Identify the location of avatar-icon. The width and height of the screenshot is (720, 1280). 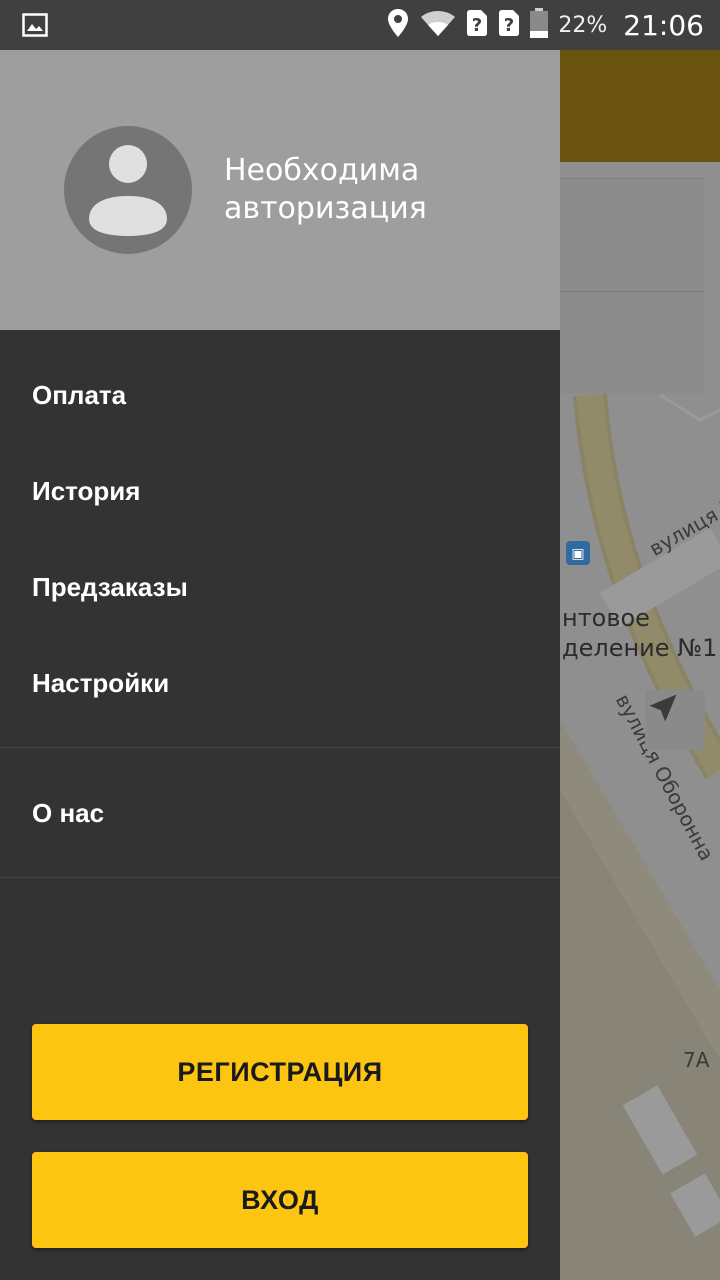
(128, 190).